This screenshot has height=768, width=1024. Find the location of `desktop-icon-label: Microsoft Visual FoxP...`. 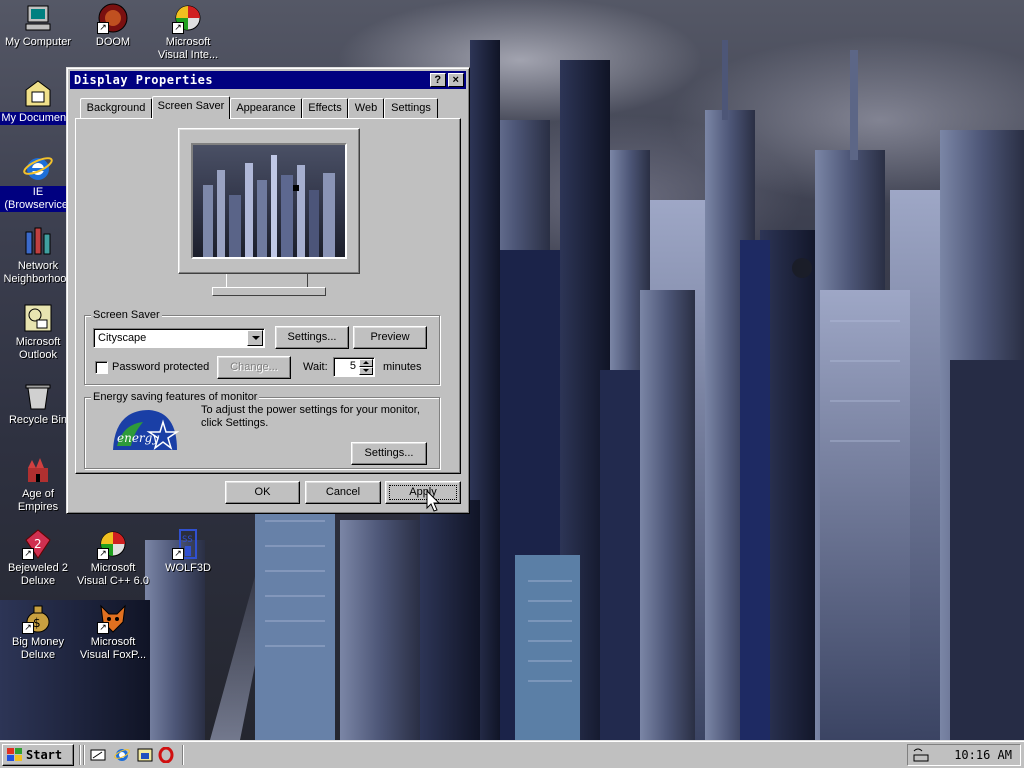

desktop-icon-label: Microsoft Visual FoxP... is located at coordinates (113, 648).